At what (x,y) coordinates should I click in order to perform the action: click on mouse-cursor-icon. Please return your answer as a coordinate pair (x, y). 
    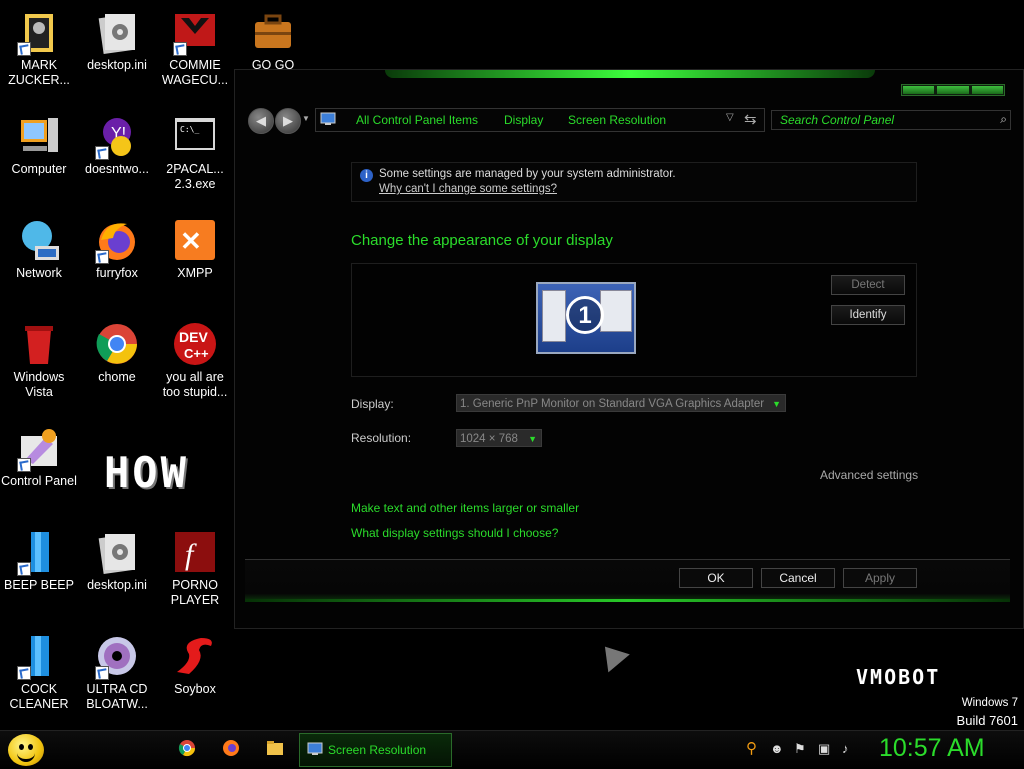
    Looking at the image, I should click on (612, 655).